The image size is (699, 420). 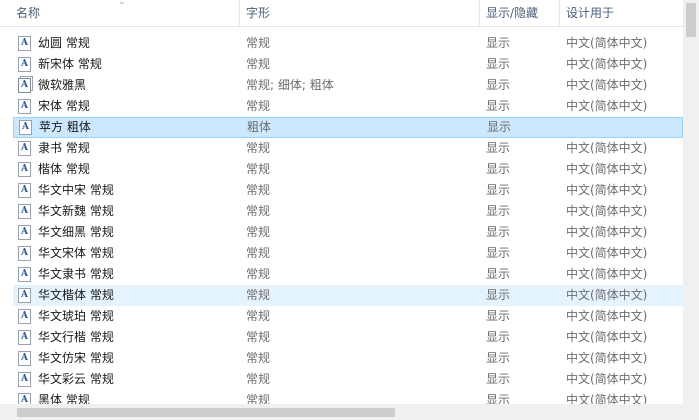 What do you see at coordinates (28, 13) in the screenshot?
I see `column-header-name-label: 名称` at bounding box center [28, 13].